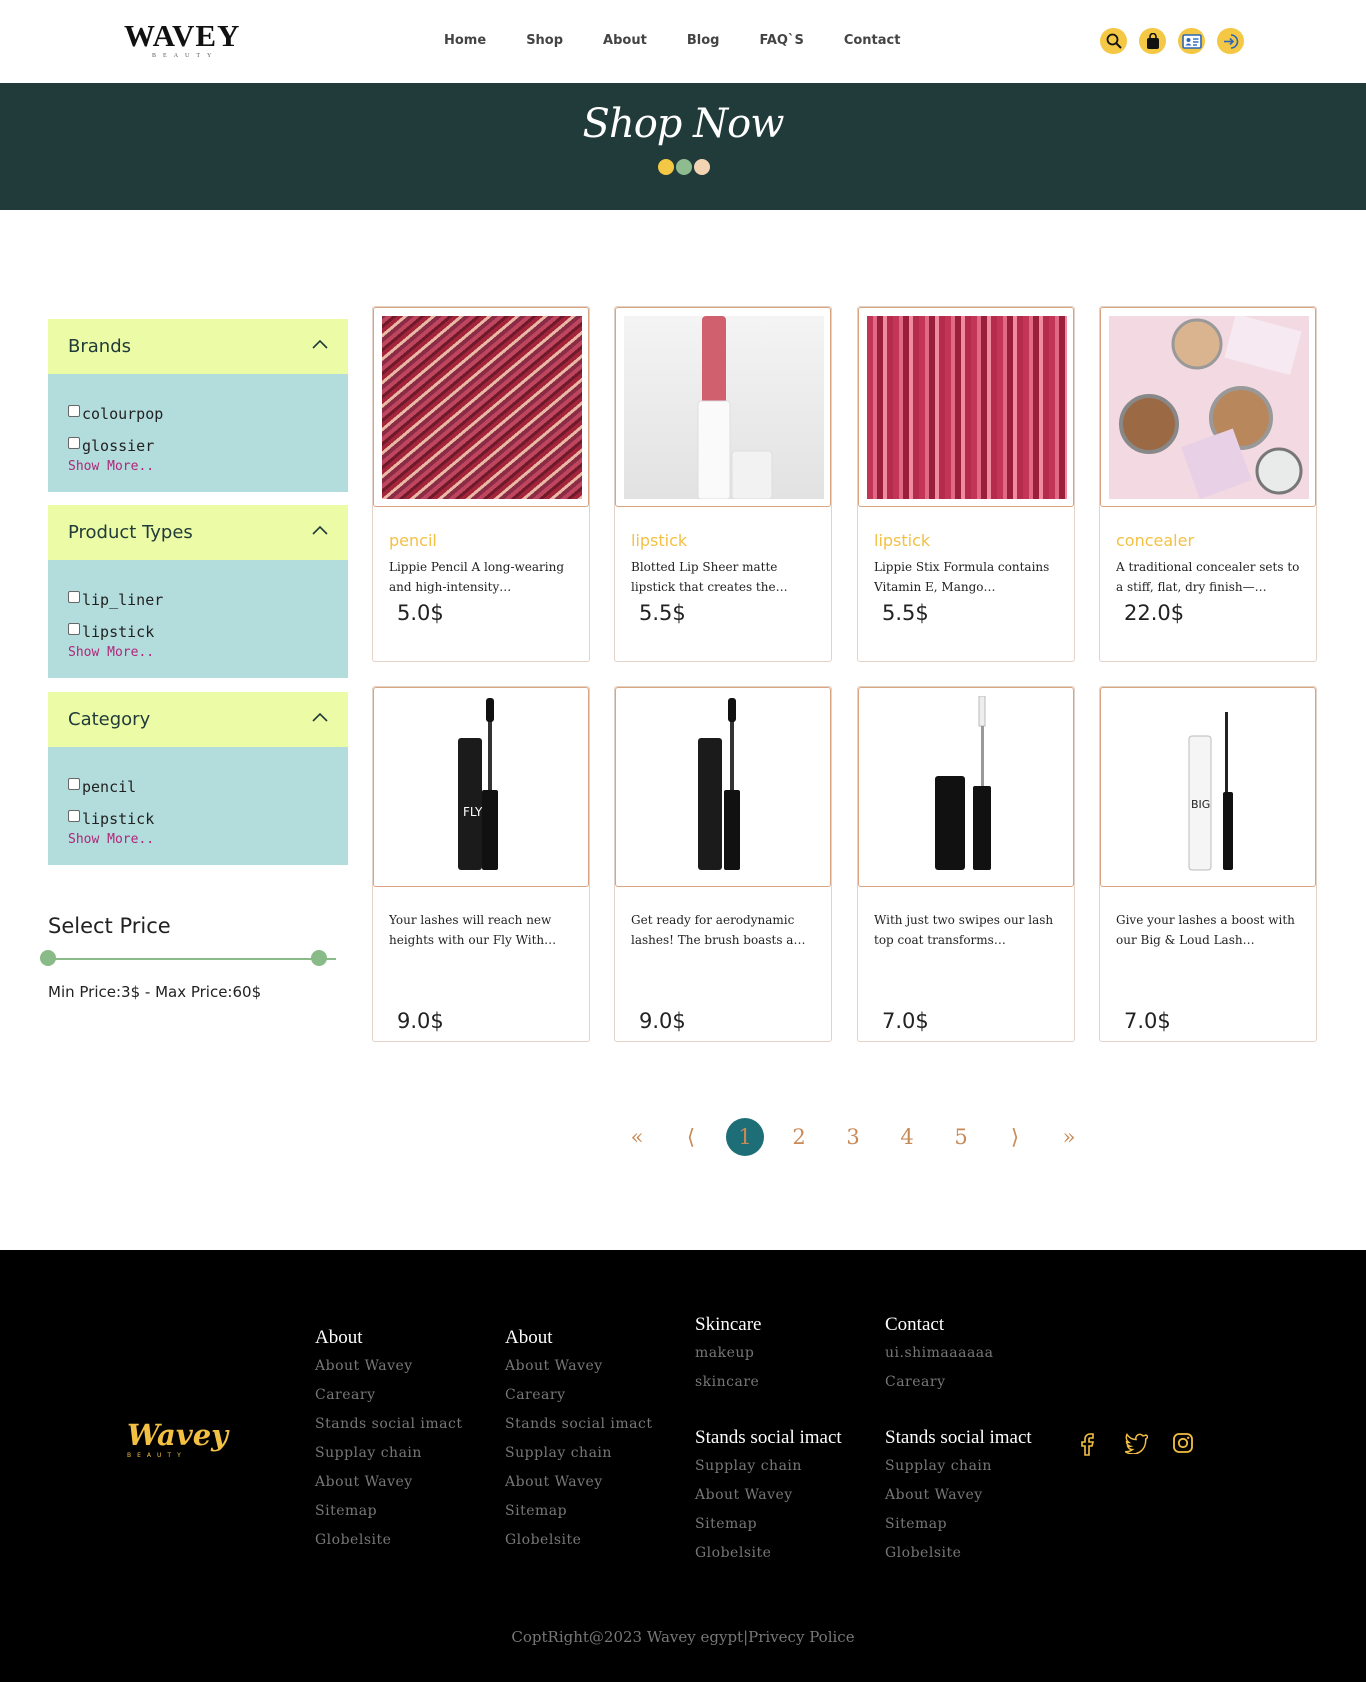  Describe the element at coordinates (198, 719) in the screenshot. I see `filter-category-header: Category` at that location.